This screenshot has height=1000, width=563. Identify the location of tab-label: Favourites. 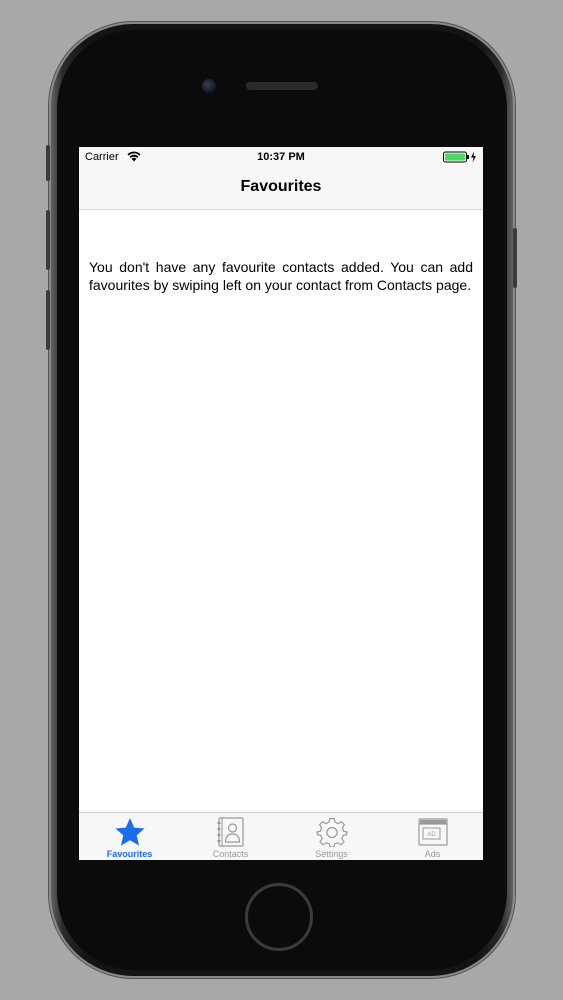
(129, 854).